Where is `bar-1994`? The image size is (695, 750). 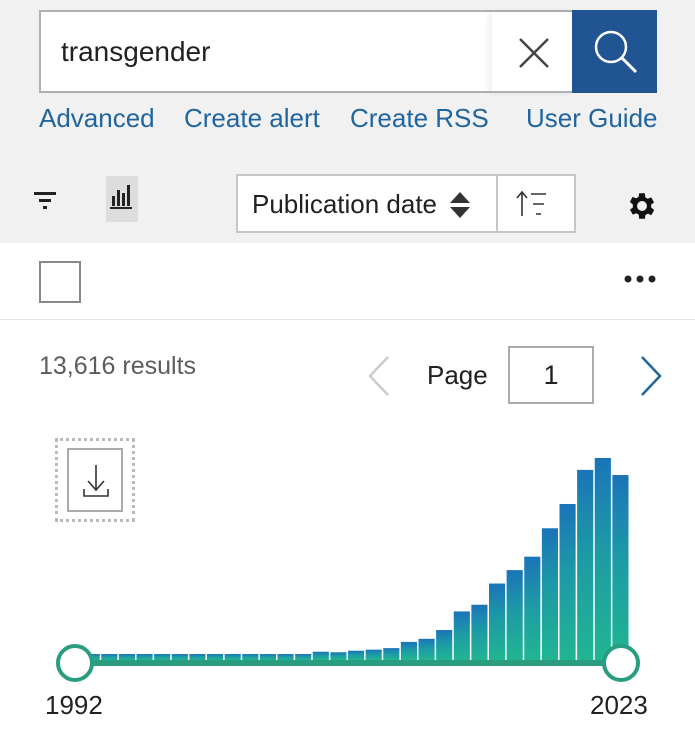
bar-1994 is located at coordinates (109, 657).